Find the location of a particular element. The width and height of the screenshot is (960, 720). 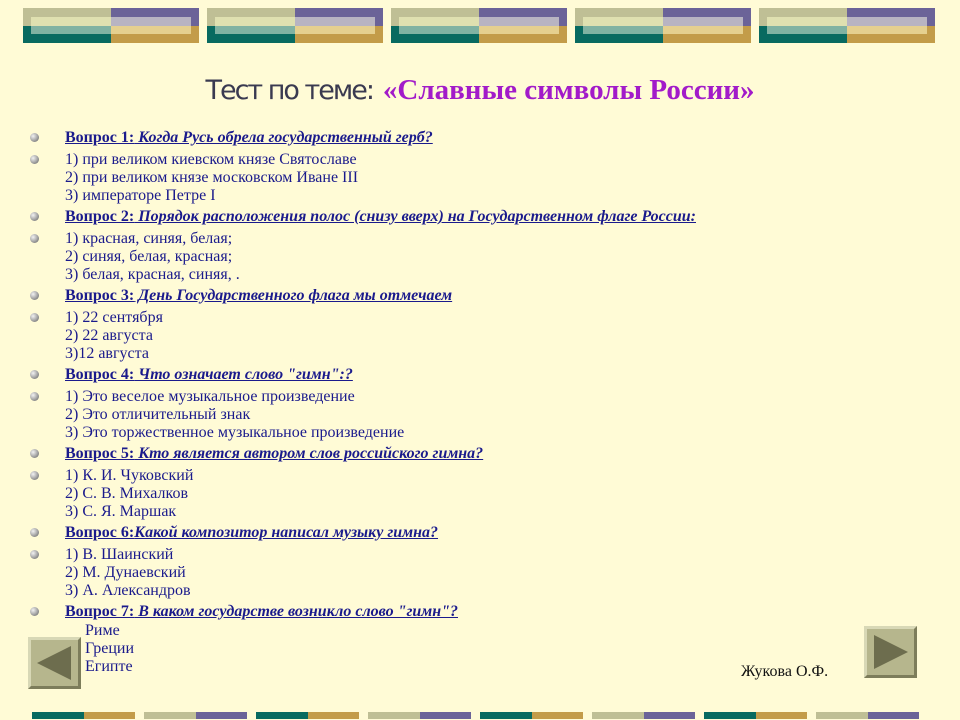

bottom-decorative-bar is located at coordinates (480, 716).